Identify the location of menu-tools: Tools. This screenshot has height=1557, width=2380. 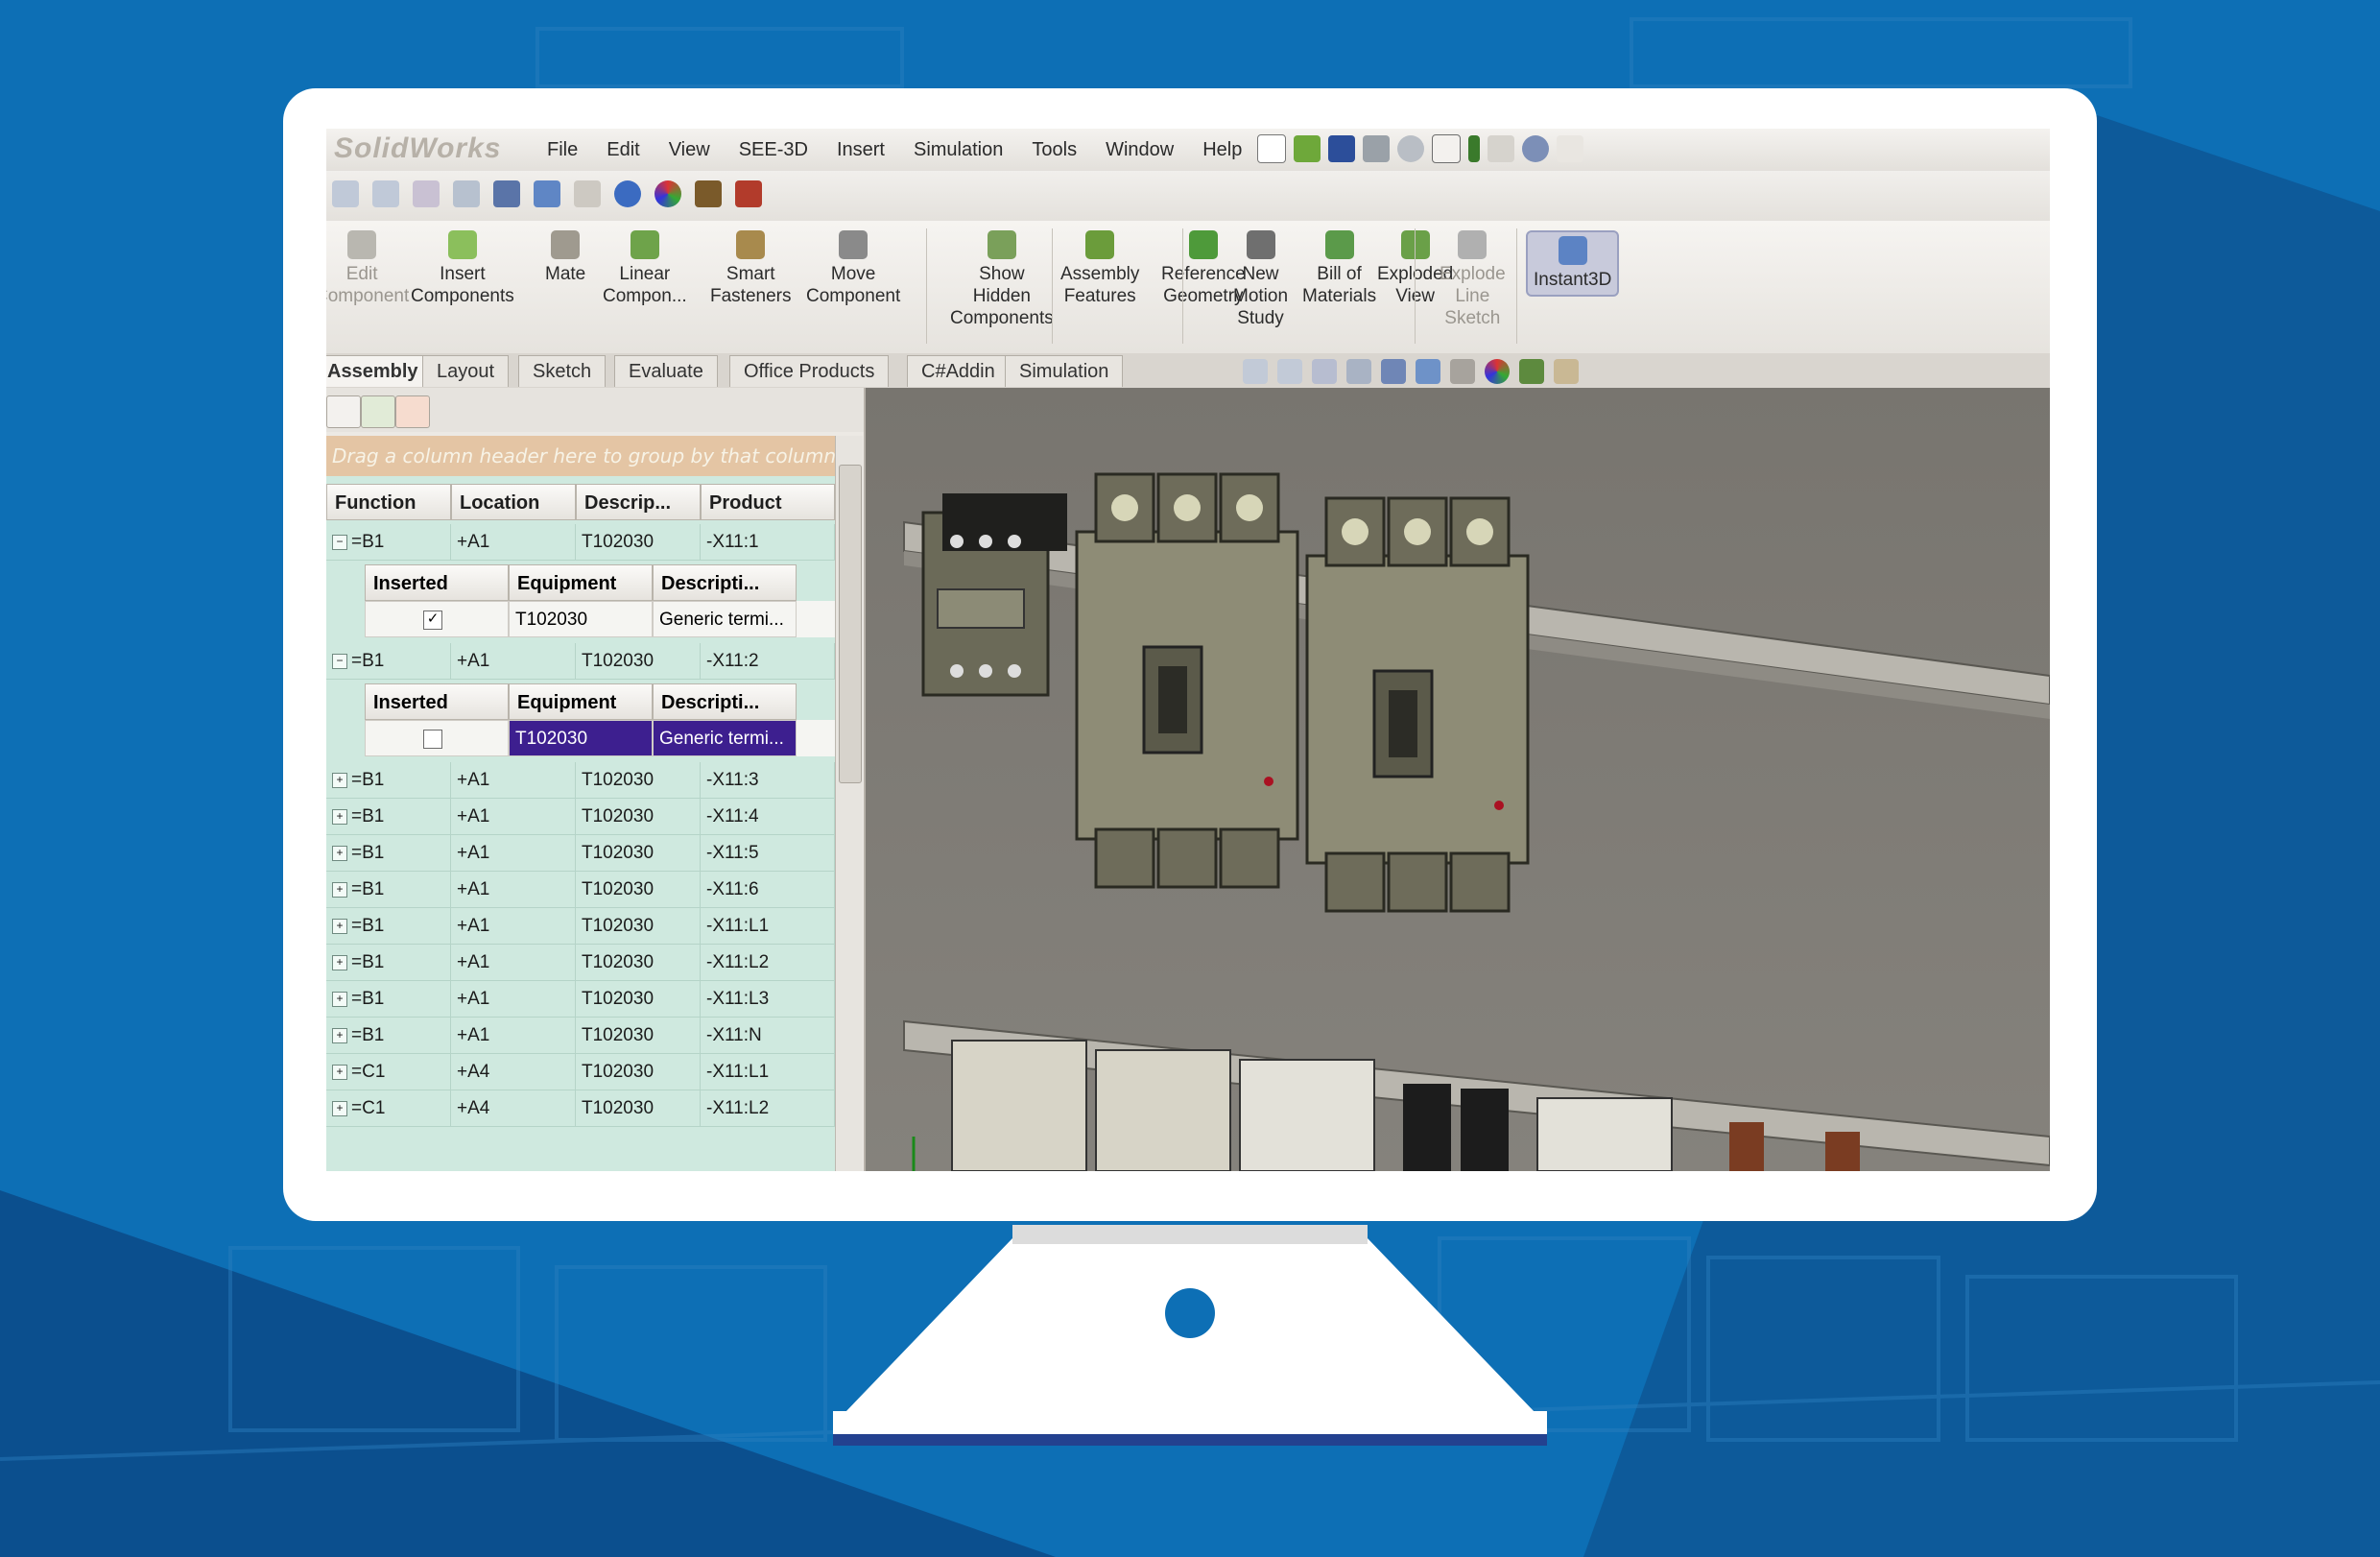
(1055, 150).